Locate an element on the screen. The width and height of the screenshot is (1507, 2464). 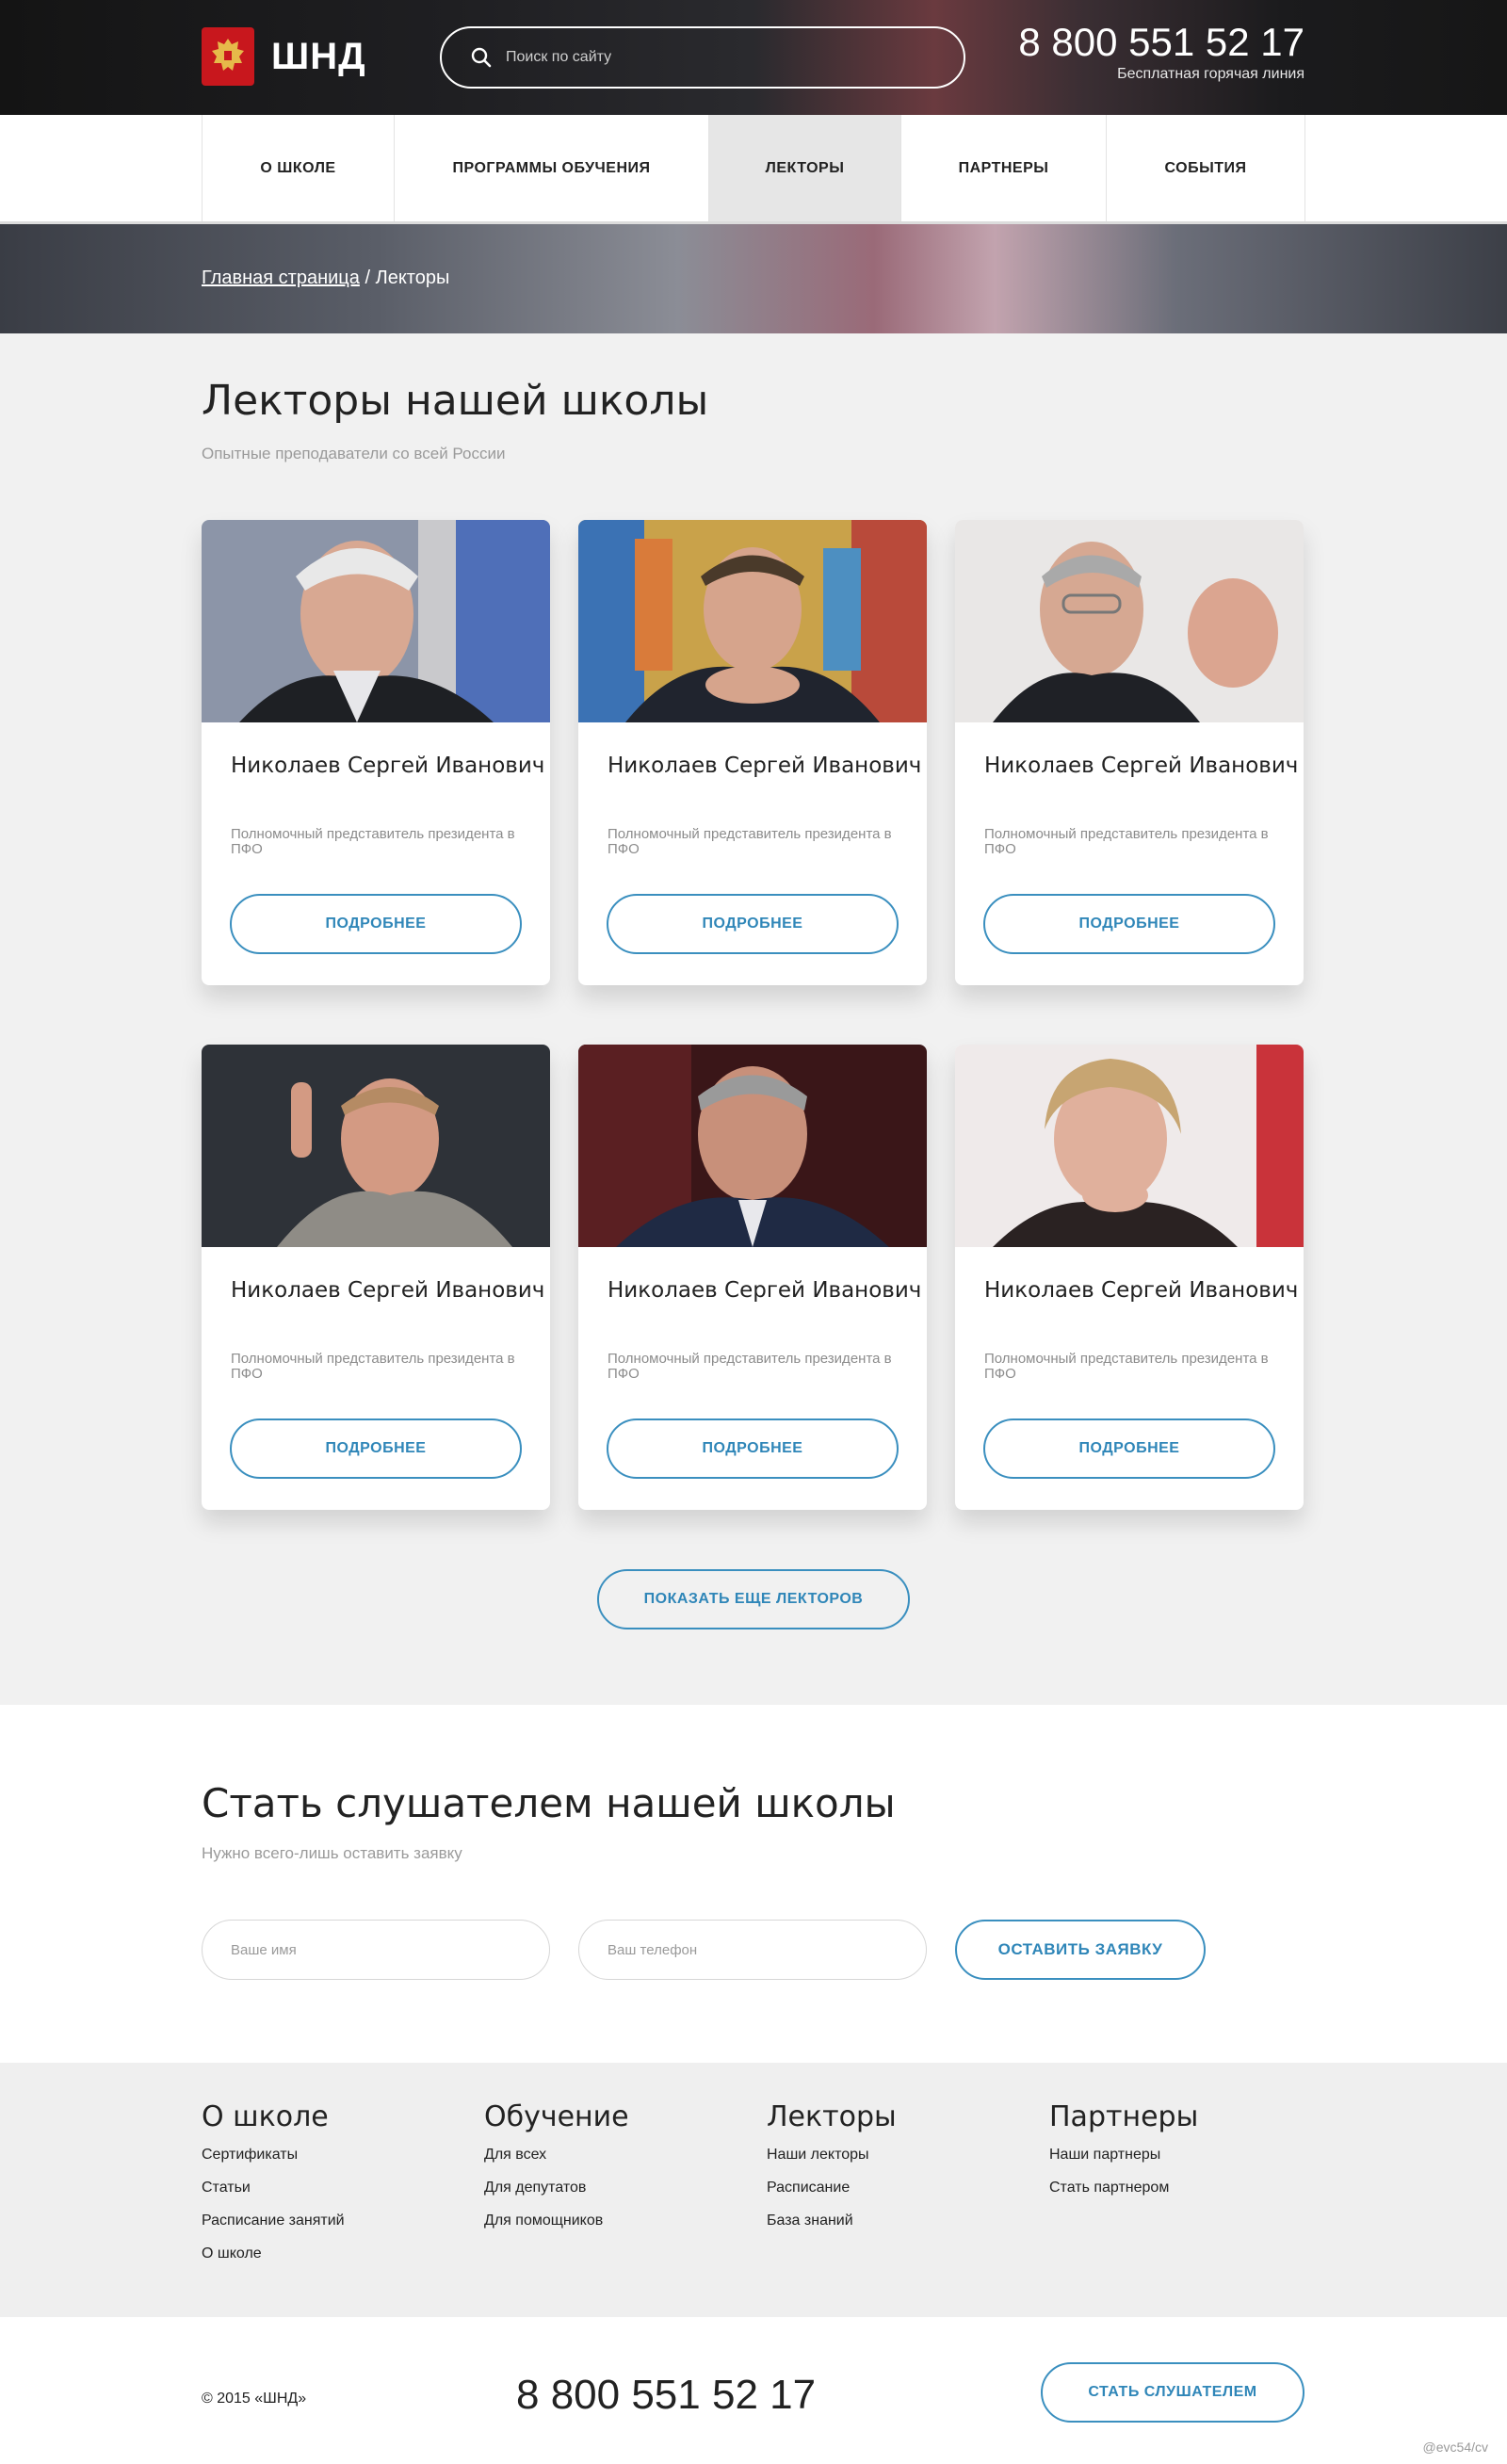
lecturers-title: Лекторы нашей школы is located at coordinates (455, 401).